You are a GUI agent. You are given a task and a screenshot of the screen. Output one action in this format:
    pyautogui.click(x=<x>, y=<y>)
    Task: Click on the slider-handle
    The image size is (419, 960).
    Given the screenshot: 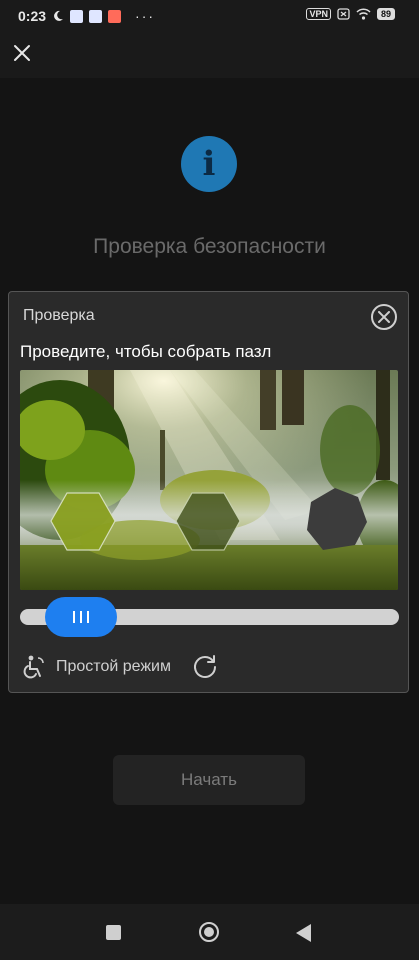 What is the action you would take?
    pyautogui.click(x=81, y=617)
    